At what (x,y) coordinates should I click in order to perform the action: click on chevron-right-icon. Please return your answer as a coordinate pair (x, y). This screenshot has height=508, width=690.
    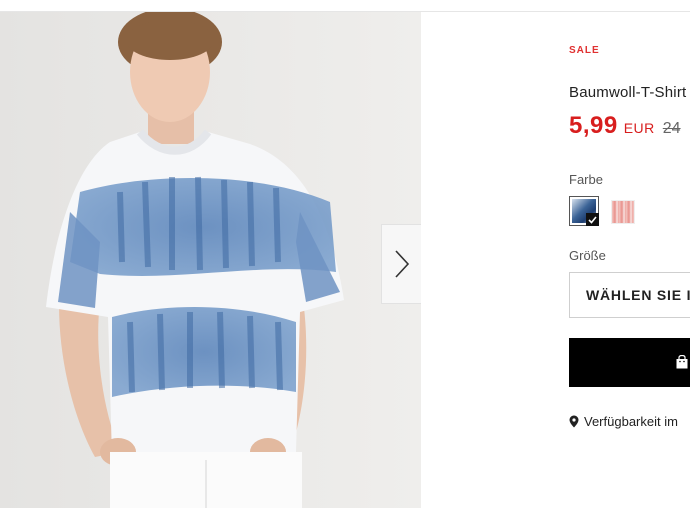
    Looking at the image, I should click on (401, 264).